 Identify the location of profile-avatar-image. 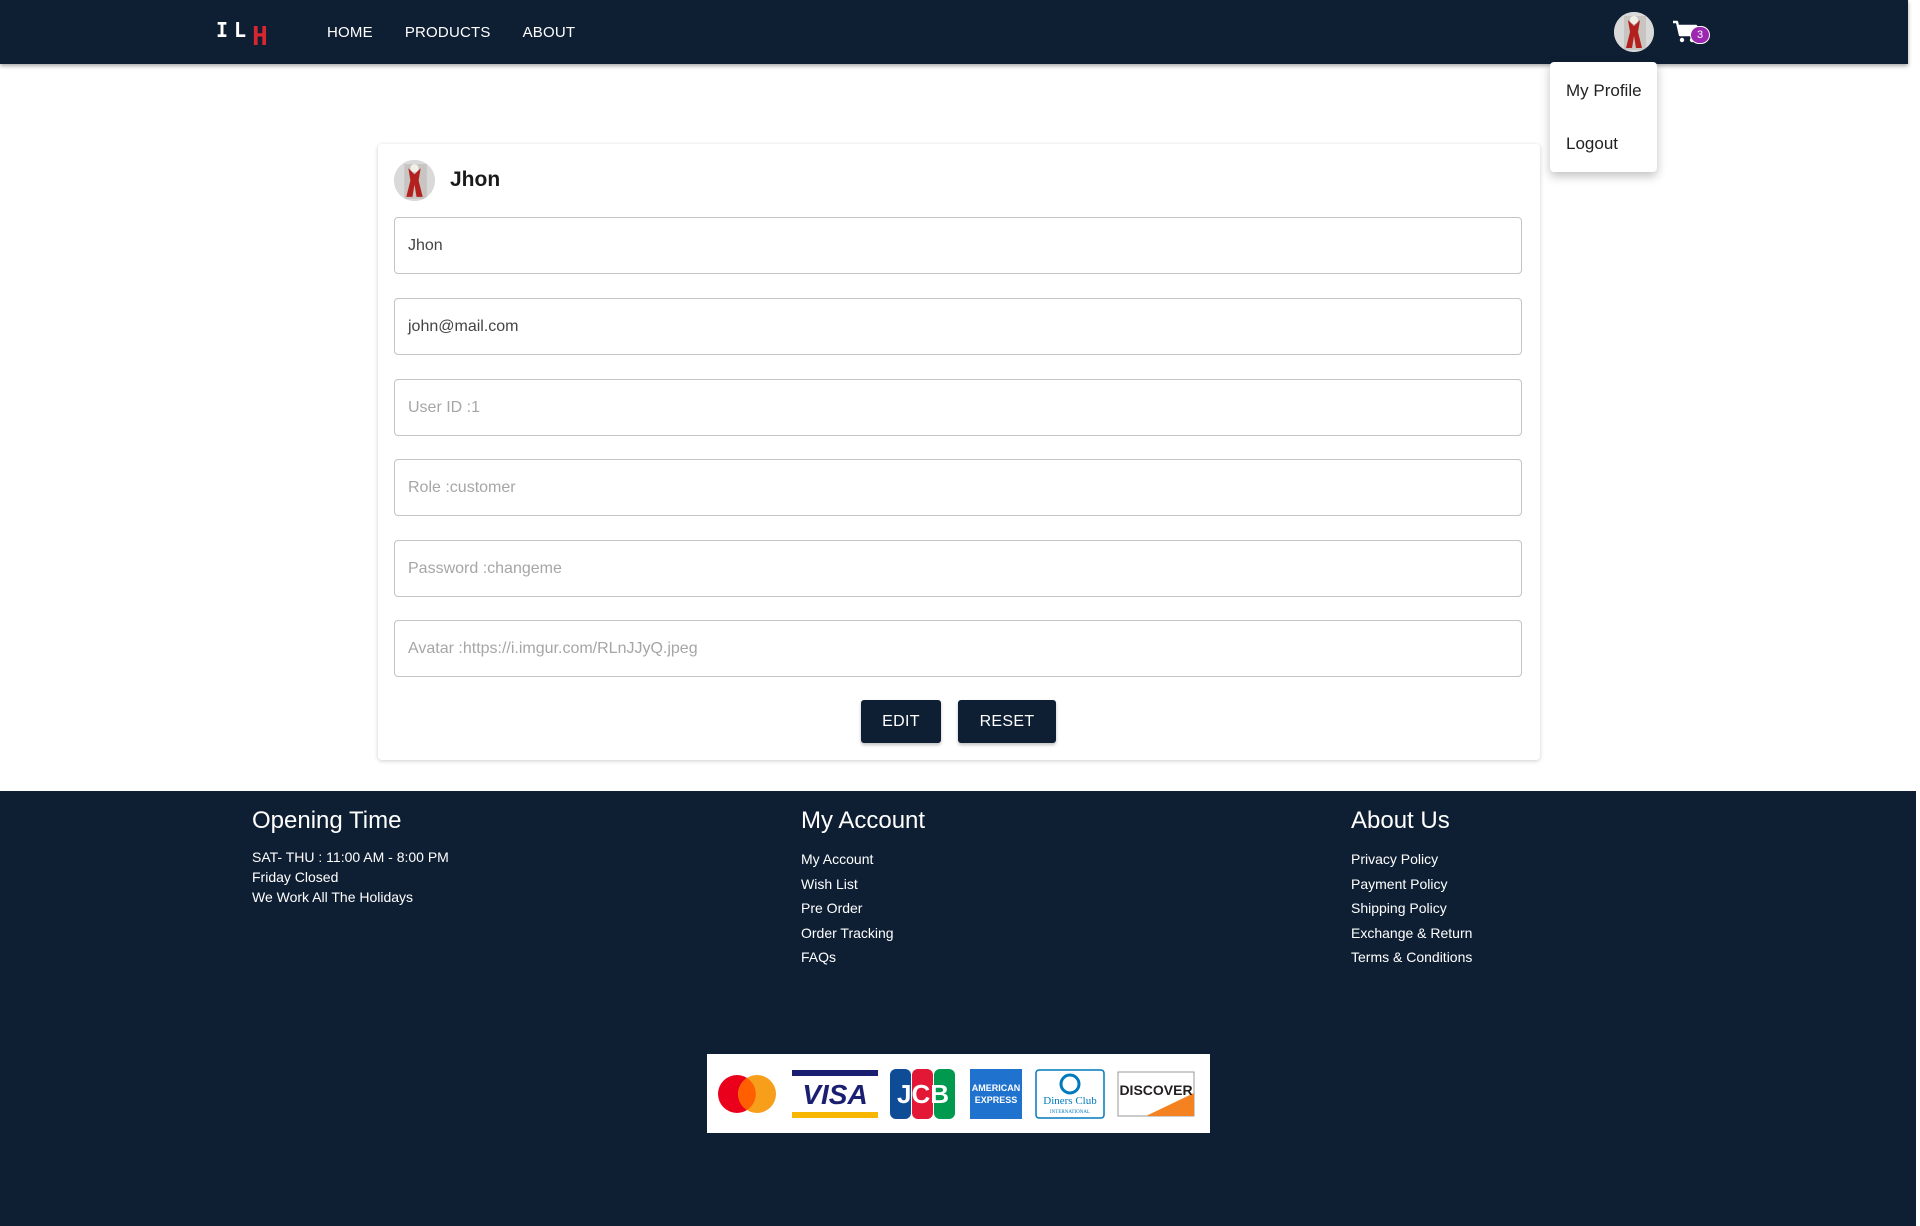
(414, 180).